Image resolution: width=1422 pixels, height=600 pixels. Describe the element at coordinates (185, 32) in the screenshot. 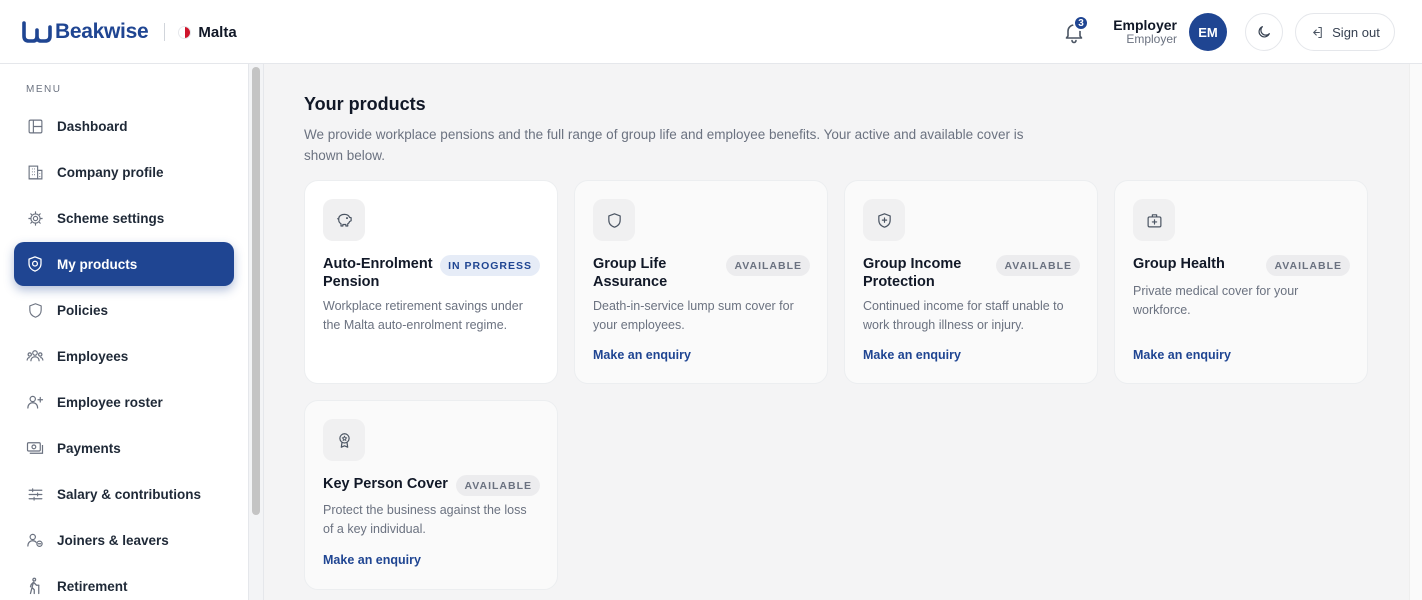

I see `malta-flag-icon` at that location.